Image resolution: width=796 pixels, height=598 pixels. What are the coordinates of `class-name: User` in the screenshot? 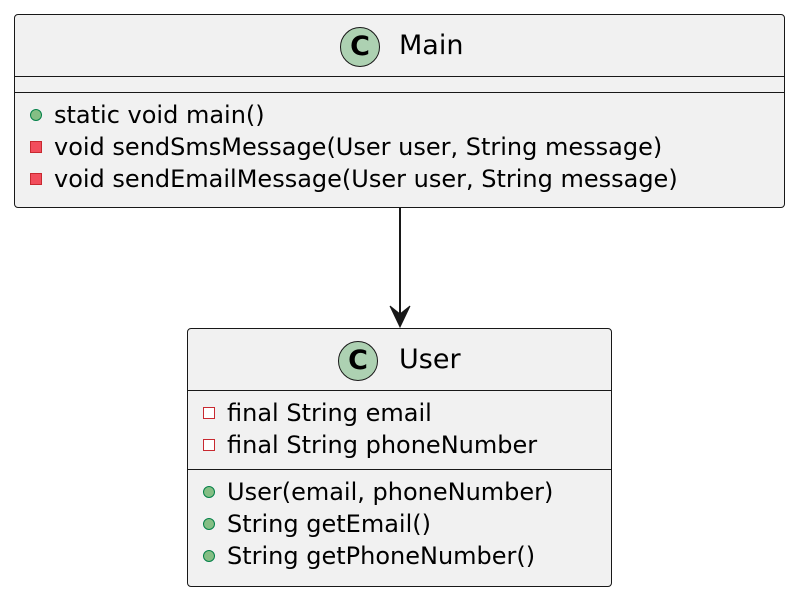 It's located at (430, 359).